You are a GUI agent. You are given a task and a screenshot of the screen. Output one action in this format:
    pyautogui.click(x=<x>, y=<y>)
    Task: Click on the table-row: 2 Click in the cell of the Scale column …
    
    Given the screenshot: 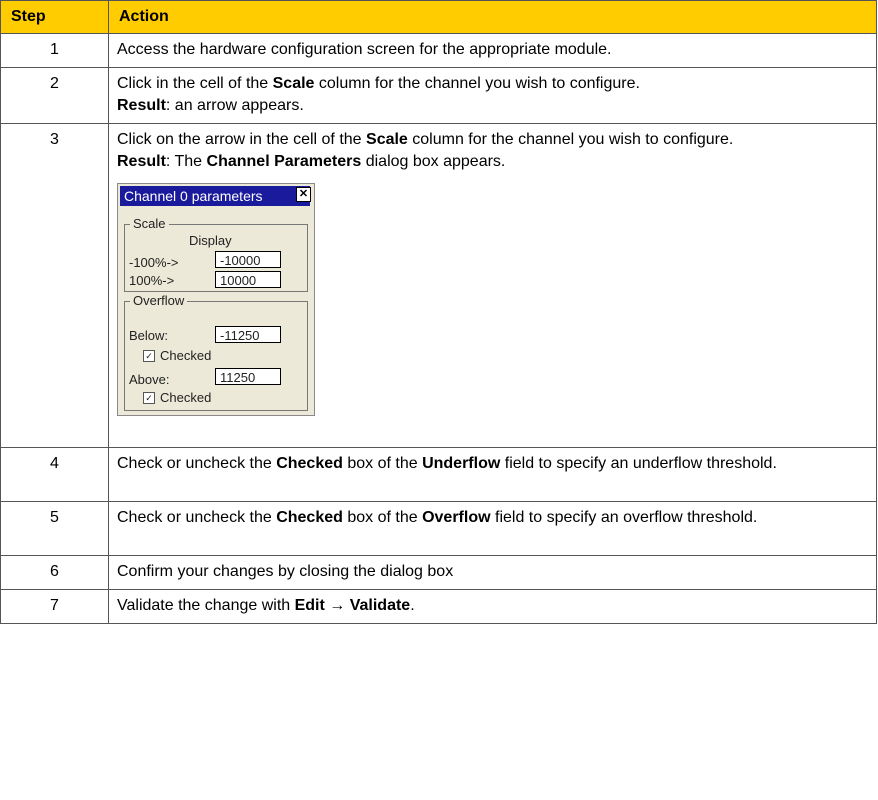 What is the action you would take?
    pyautogui.click(x=438, y=95)
    